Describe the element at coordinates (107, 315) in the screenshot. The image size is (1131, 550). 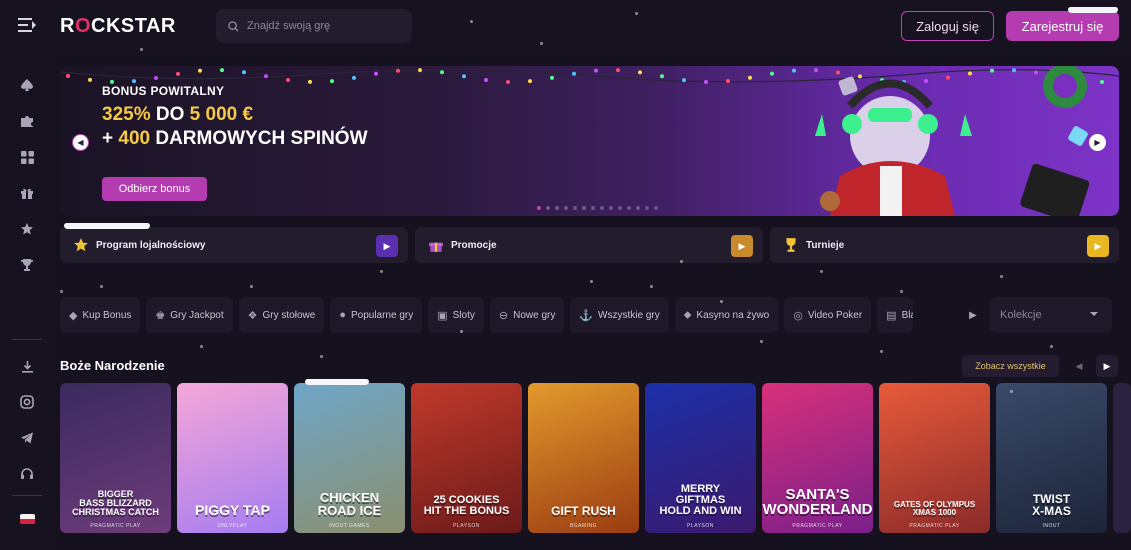
I see `category-label: Kup Bonus` at that location.